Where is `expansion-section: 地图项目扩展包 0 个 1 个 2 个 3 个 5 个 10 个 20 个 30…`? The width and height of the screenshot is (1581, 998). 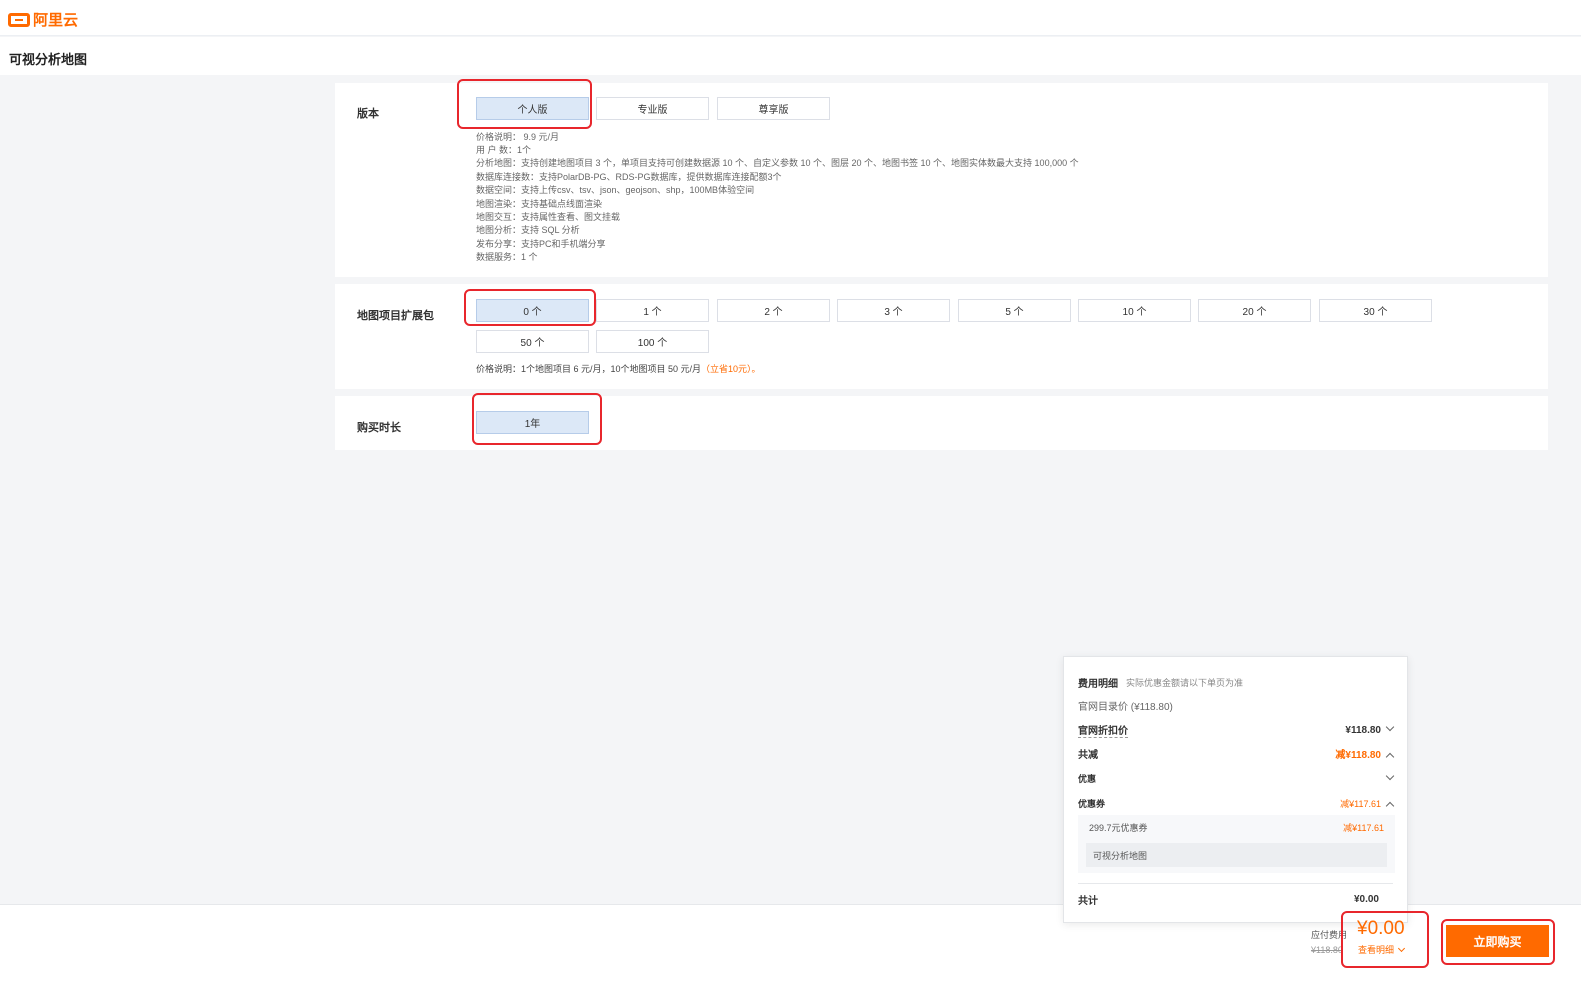
expansion-section: 地图项目扩展包 0 个 1 个 2 个 3 个 5 个 10 个 20 个 30… is located at coordinates (941, 336).